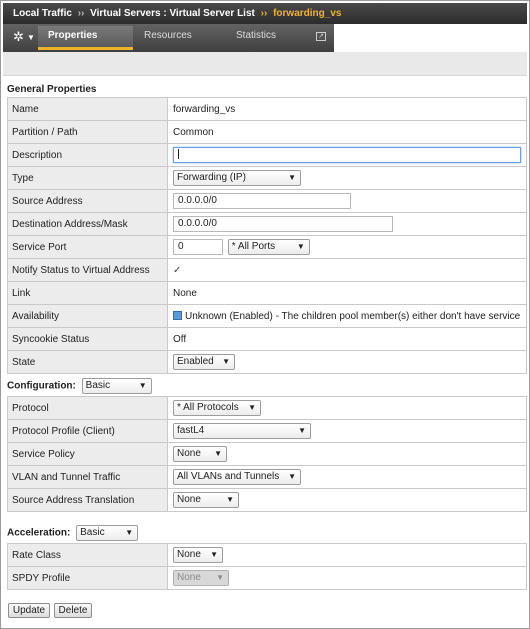 The height and width of the screenshot is (629, 530). What do you see at coordinates (189, 499) in the screenshot?
I see `snat-select-value: None` at bounding box center [189, 499].